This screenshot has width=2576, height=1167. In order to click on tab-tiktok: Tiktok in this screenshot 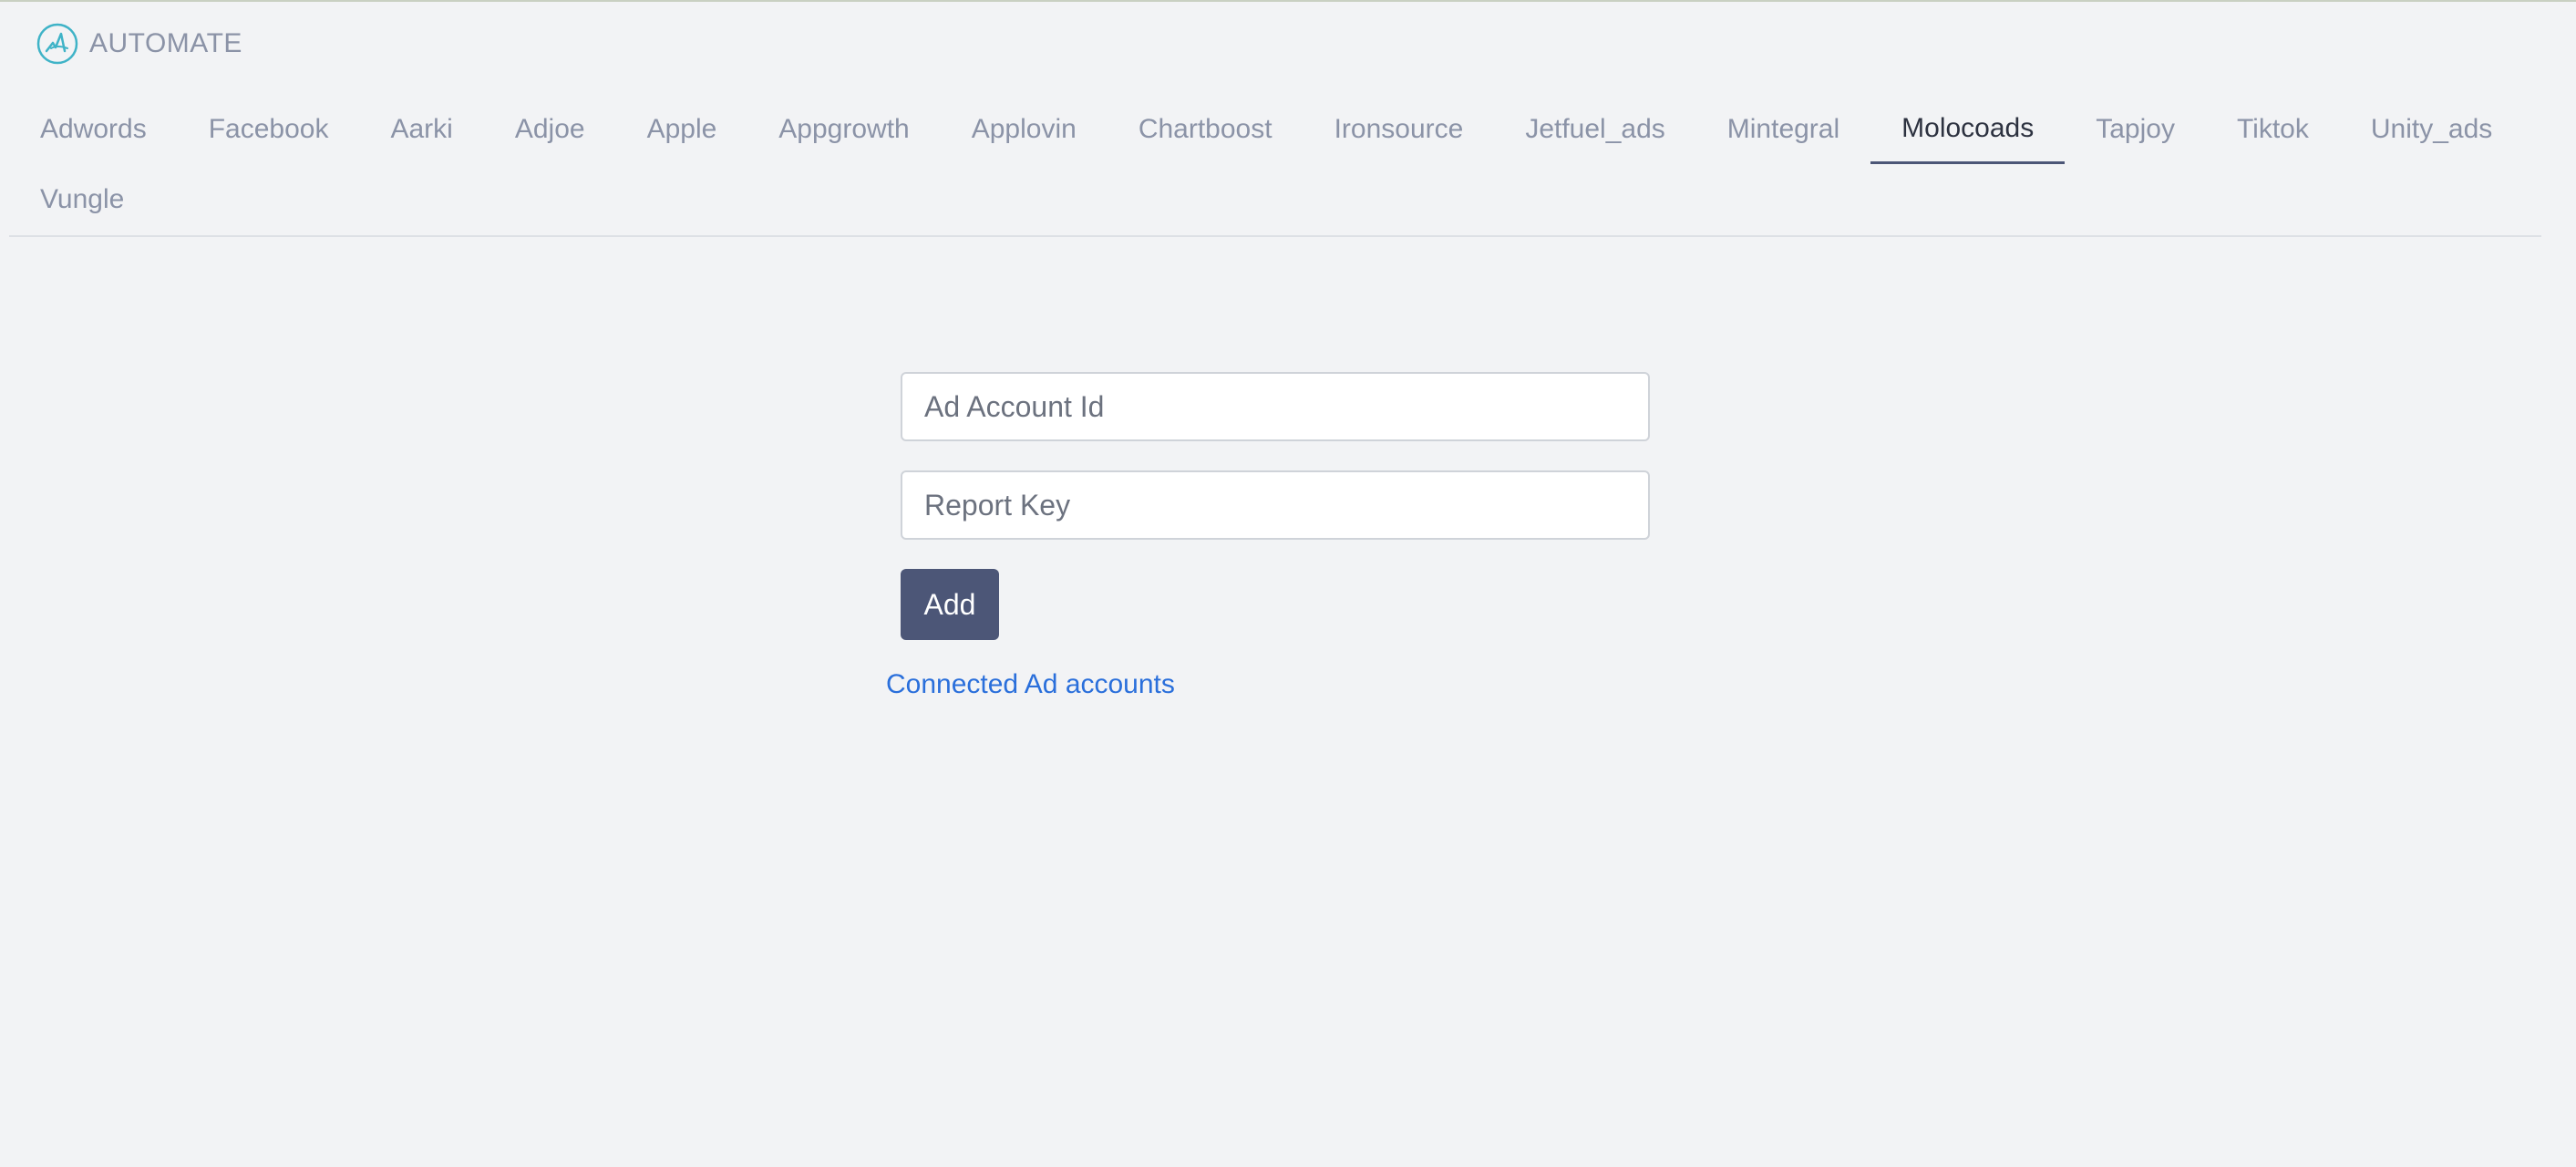, I will do `click(2273, 129)`.